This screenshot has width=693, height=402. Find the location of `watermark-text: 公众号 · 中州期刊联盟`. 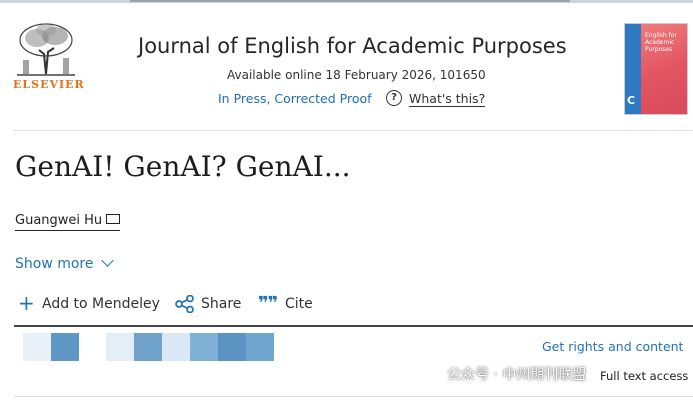

watermark-text: 公众号 · 中州期刊联盟 is located at coordinates (517, 375).